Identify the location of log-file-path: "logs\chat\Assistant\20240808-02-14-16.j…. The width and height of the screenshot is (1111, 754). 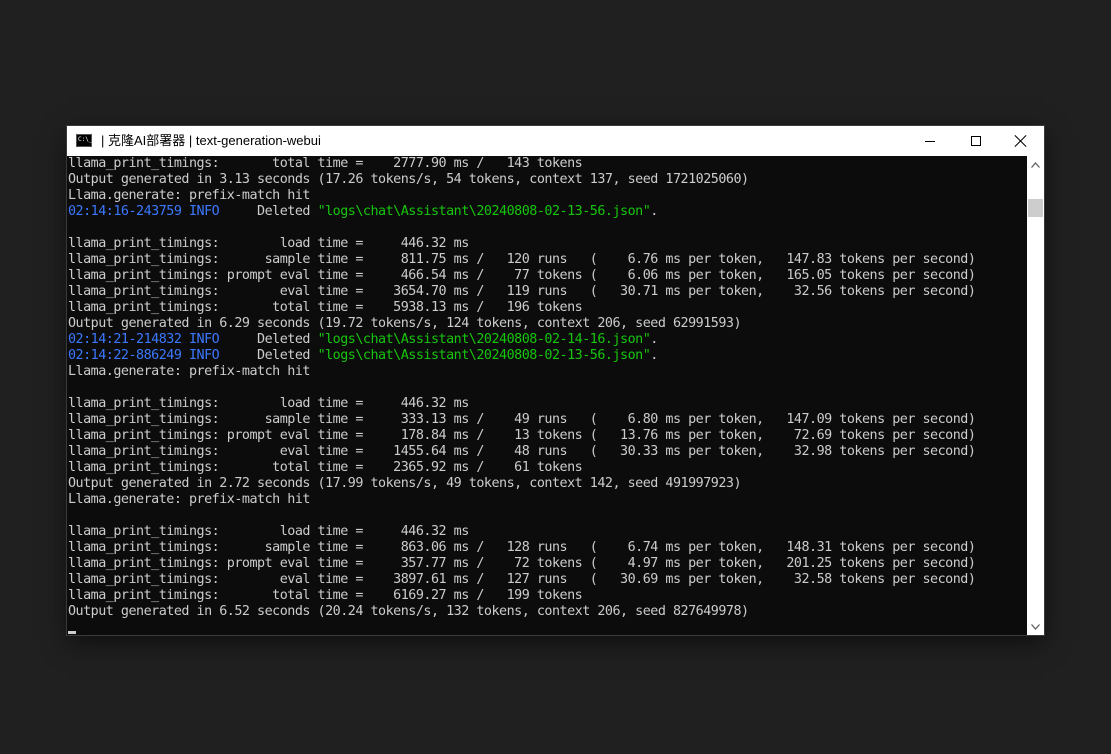
(484, 339).